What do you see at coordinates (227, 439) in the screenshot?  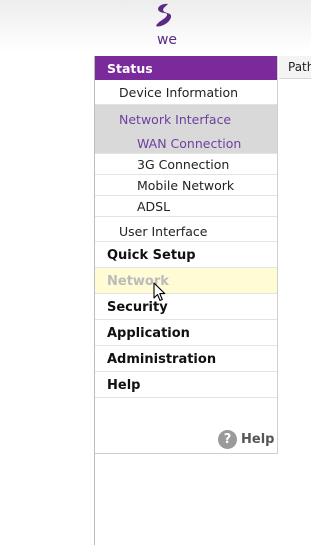 I see `question-mark-icon: ?` at bounding box center [227, 439].